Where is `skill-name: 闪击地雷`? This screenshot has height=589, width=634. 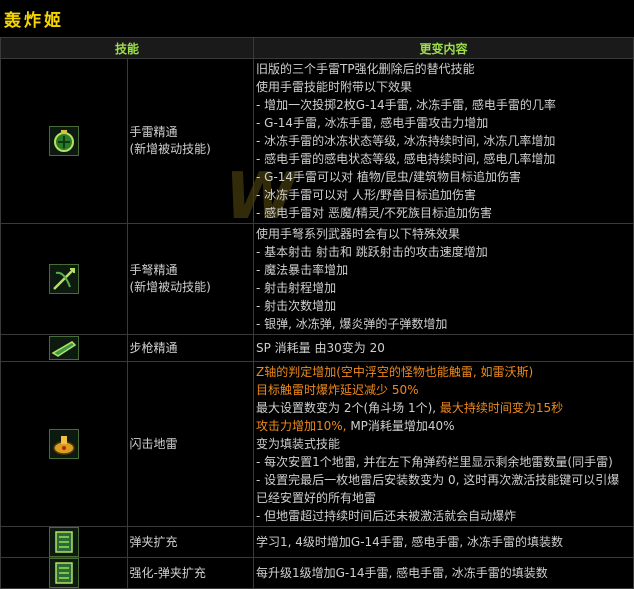
skill-name: 闪击地雷 is located at coordinates (153, 443).